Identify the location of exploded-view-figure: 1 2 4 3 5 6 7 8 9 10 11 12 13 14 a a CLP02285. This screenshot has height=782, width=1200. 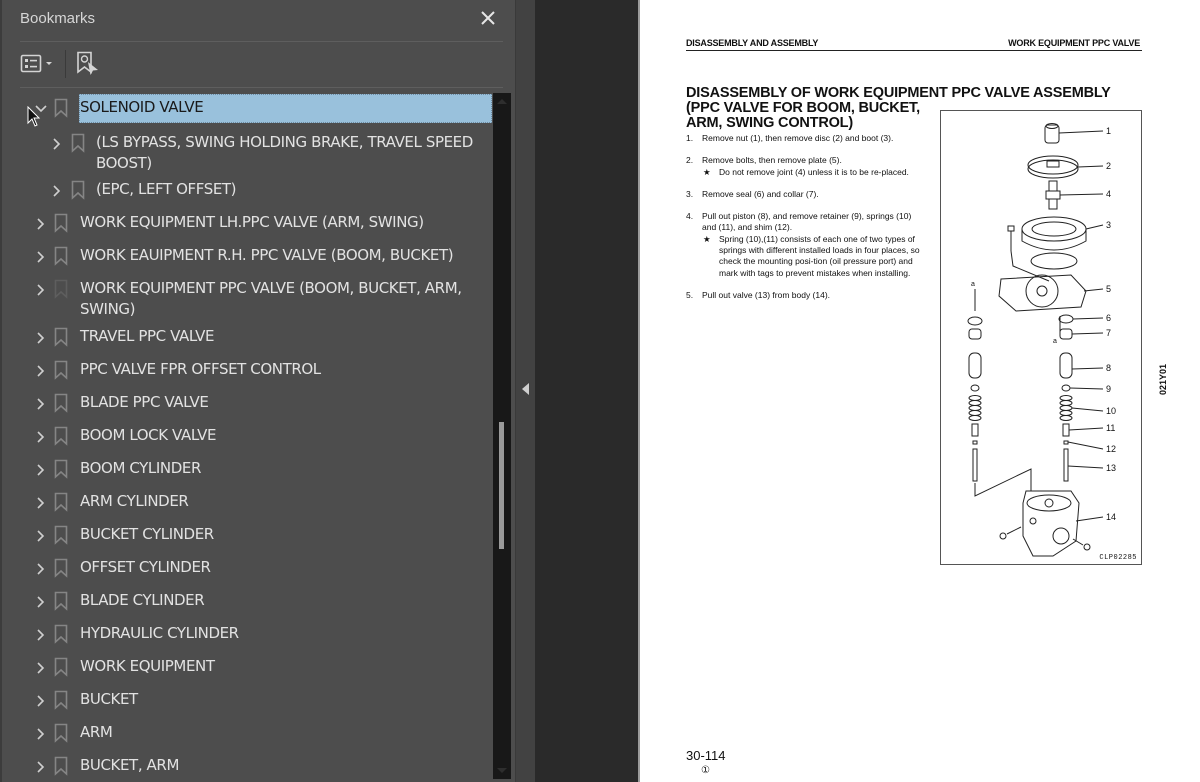
(1041, 337).